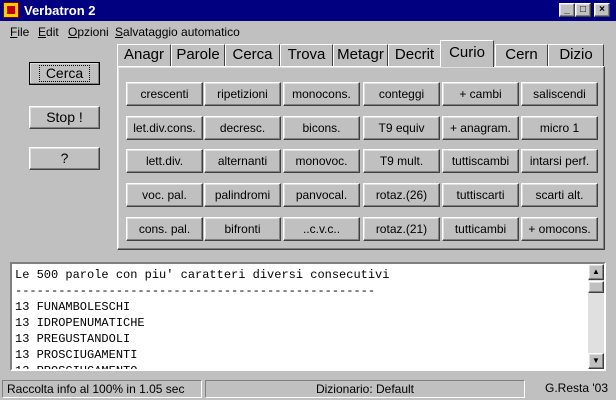 The image size is (616, 400). Describe the element at coordinates (321, 229) in the screenshot. I see `grid-button-cvc: ..c.v.c..` at that location.